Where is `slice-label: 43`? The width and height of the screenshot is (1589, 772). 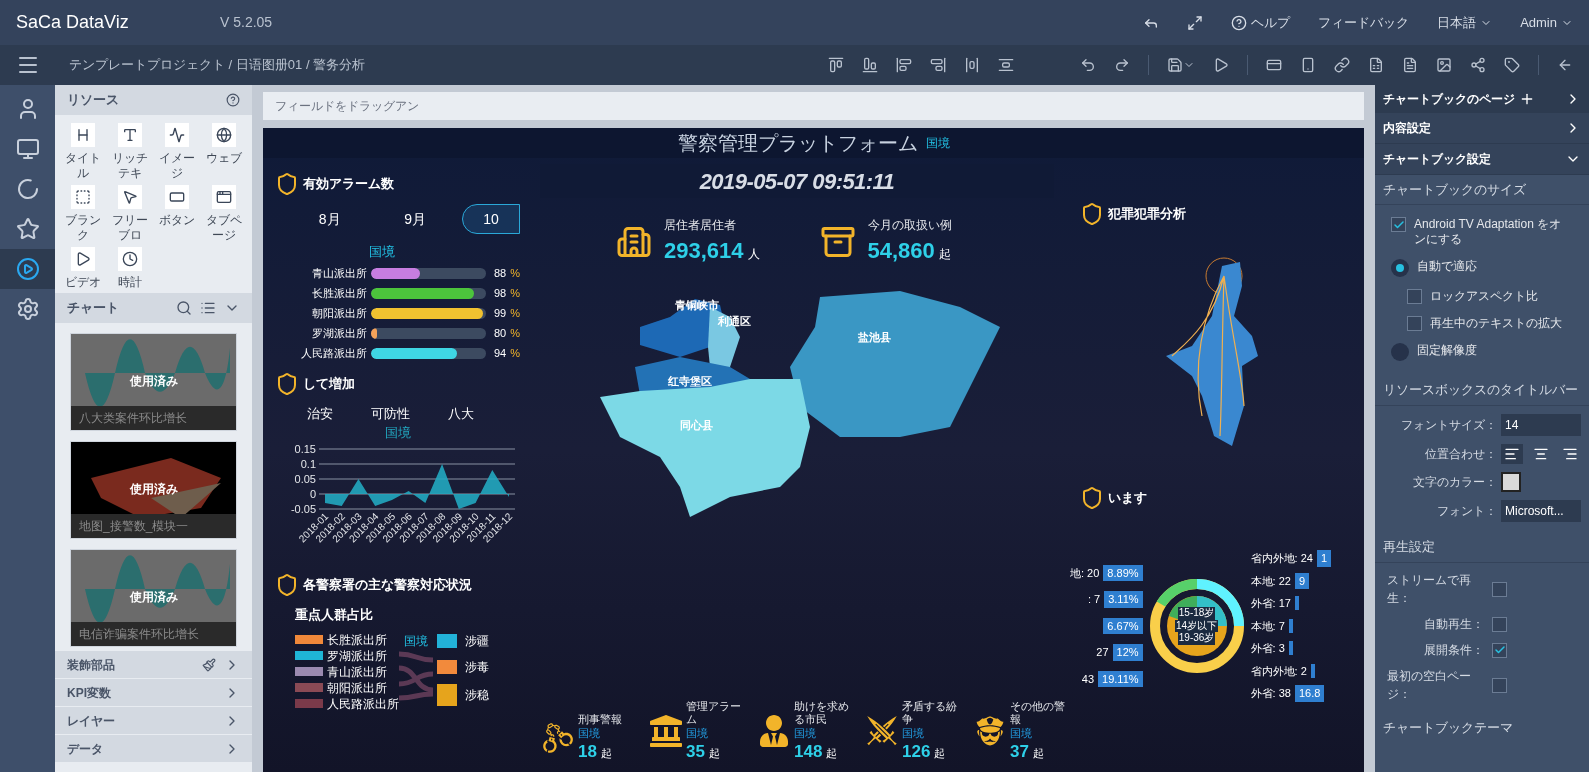 slice-label: 43 is located at coordinates (1088, 679).